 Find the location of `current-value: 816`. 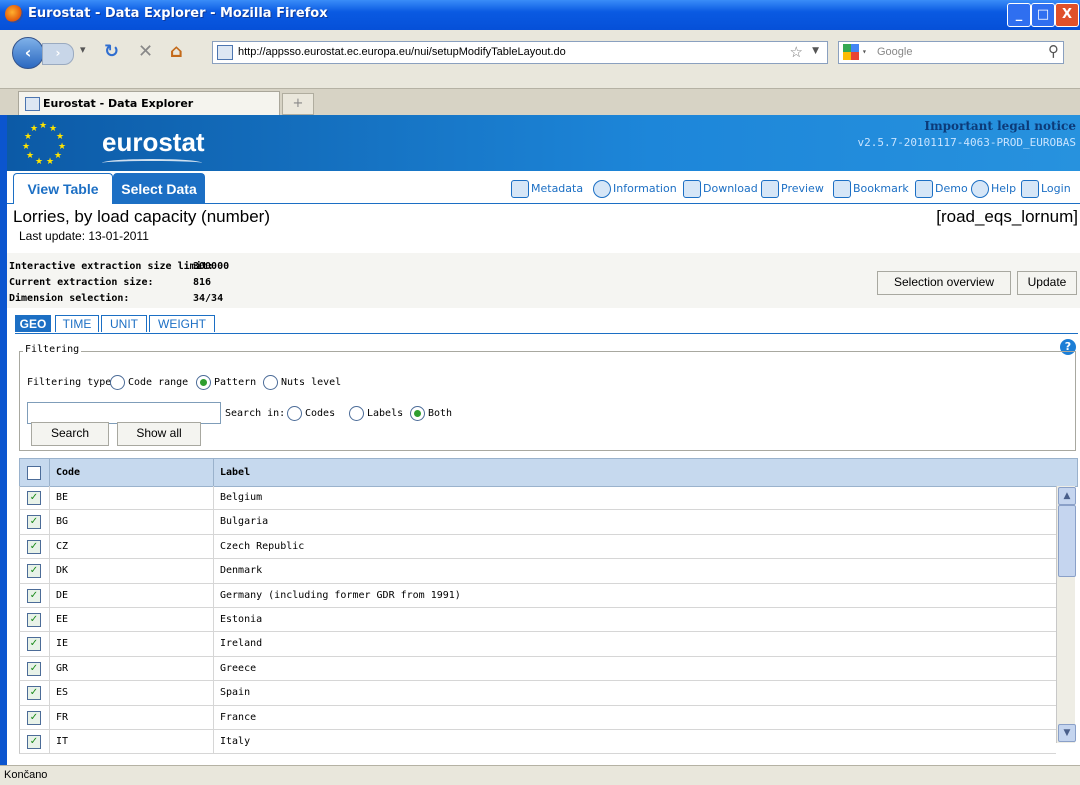

current-value: 816 is located at coordinates (202, 282).